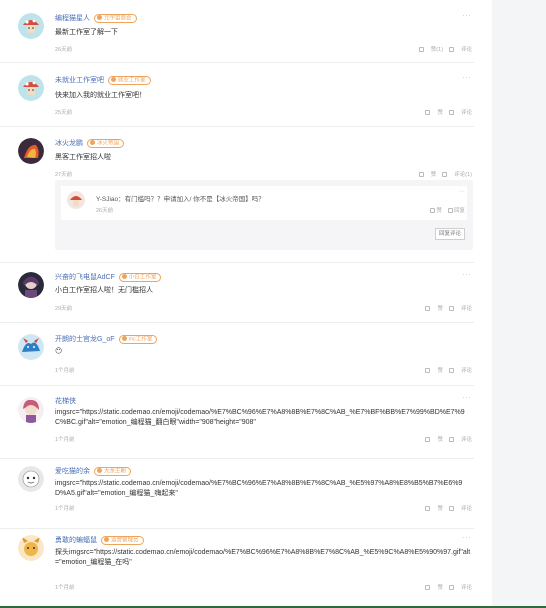 The height and width of the screenshot is (608, 546). I want to click on user-name-label: 编程猫星人, so click(72, 18).